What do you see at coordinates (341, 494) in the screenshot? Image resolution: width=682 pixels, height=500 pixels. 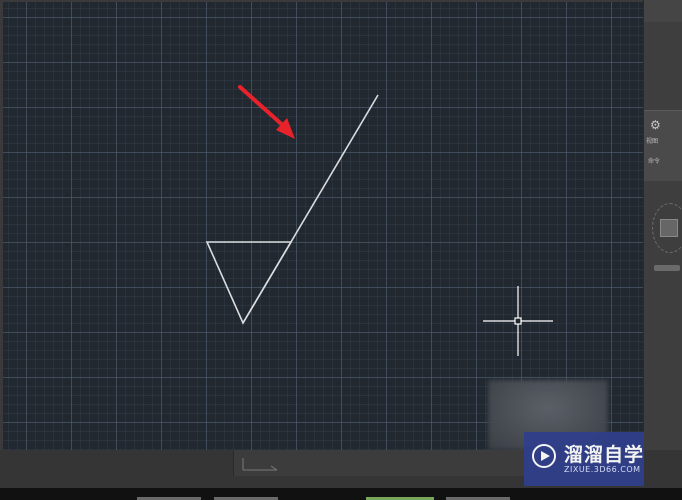 I see `status-bar` at bounding box center [341, 494].